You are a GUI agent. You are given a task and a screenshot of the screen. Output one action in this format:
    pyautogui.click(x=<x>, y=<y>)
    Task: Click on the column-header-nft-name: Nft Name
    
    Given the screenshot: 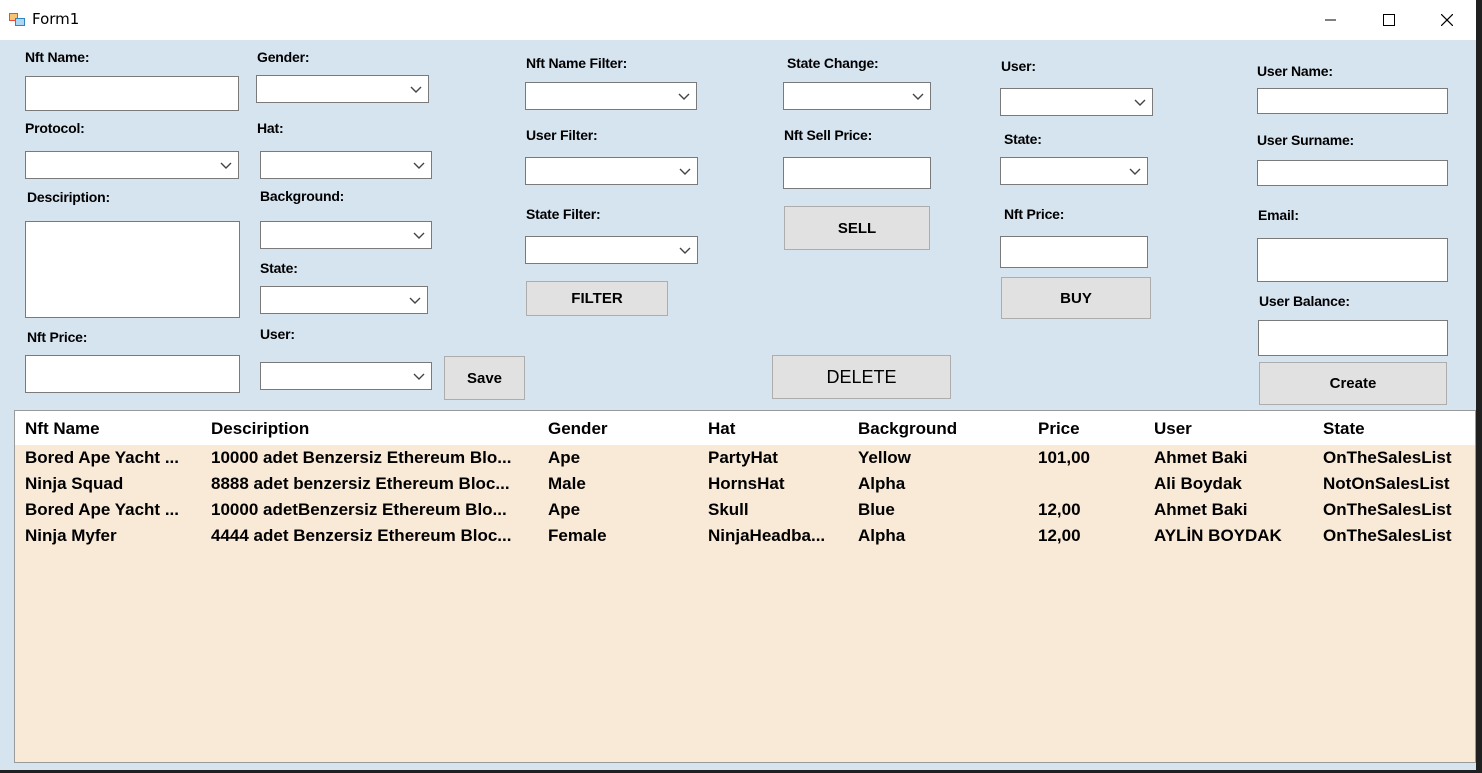 What is the action you would take?
    pyautogui.click(x=62, y=429)
    